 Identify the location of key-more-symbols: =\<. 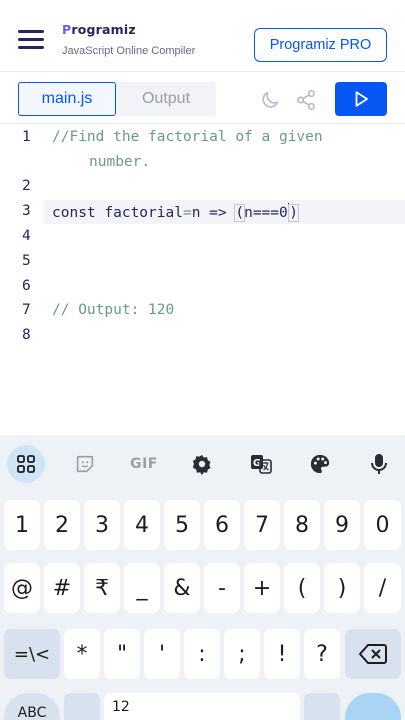
(32, 654).